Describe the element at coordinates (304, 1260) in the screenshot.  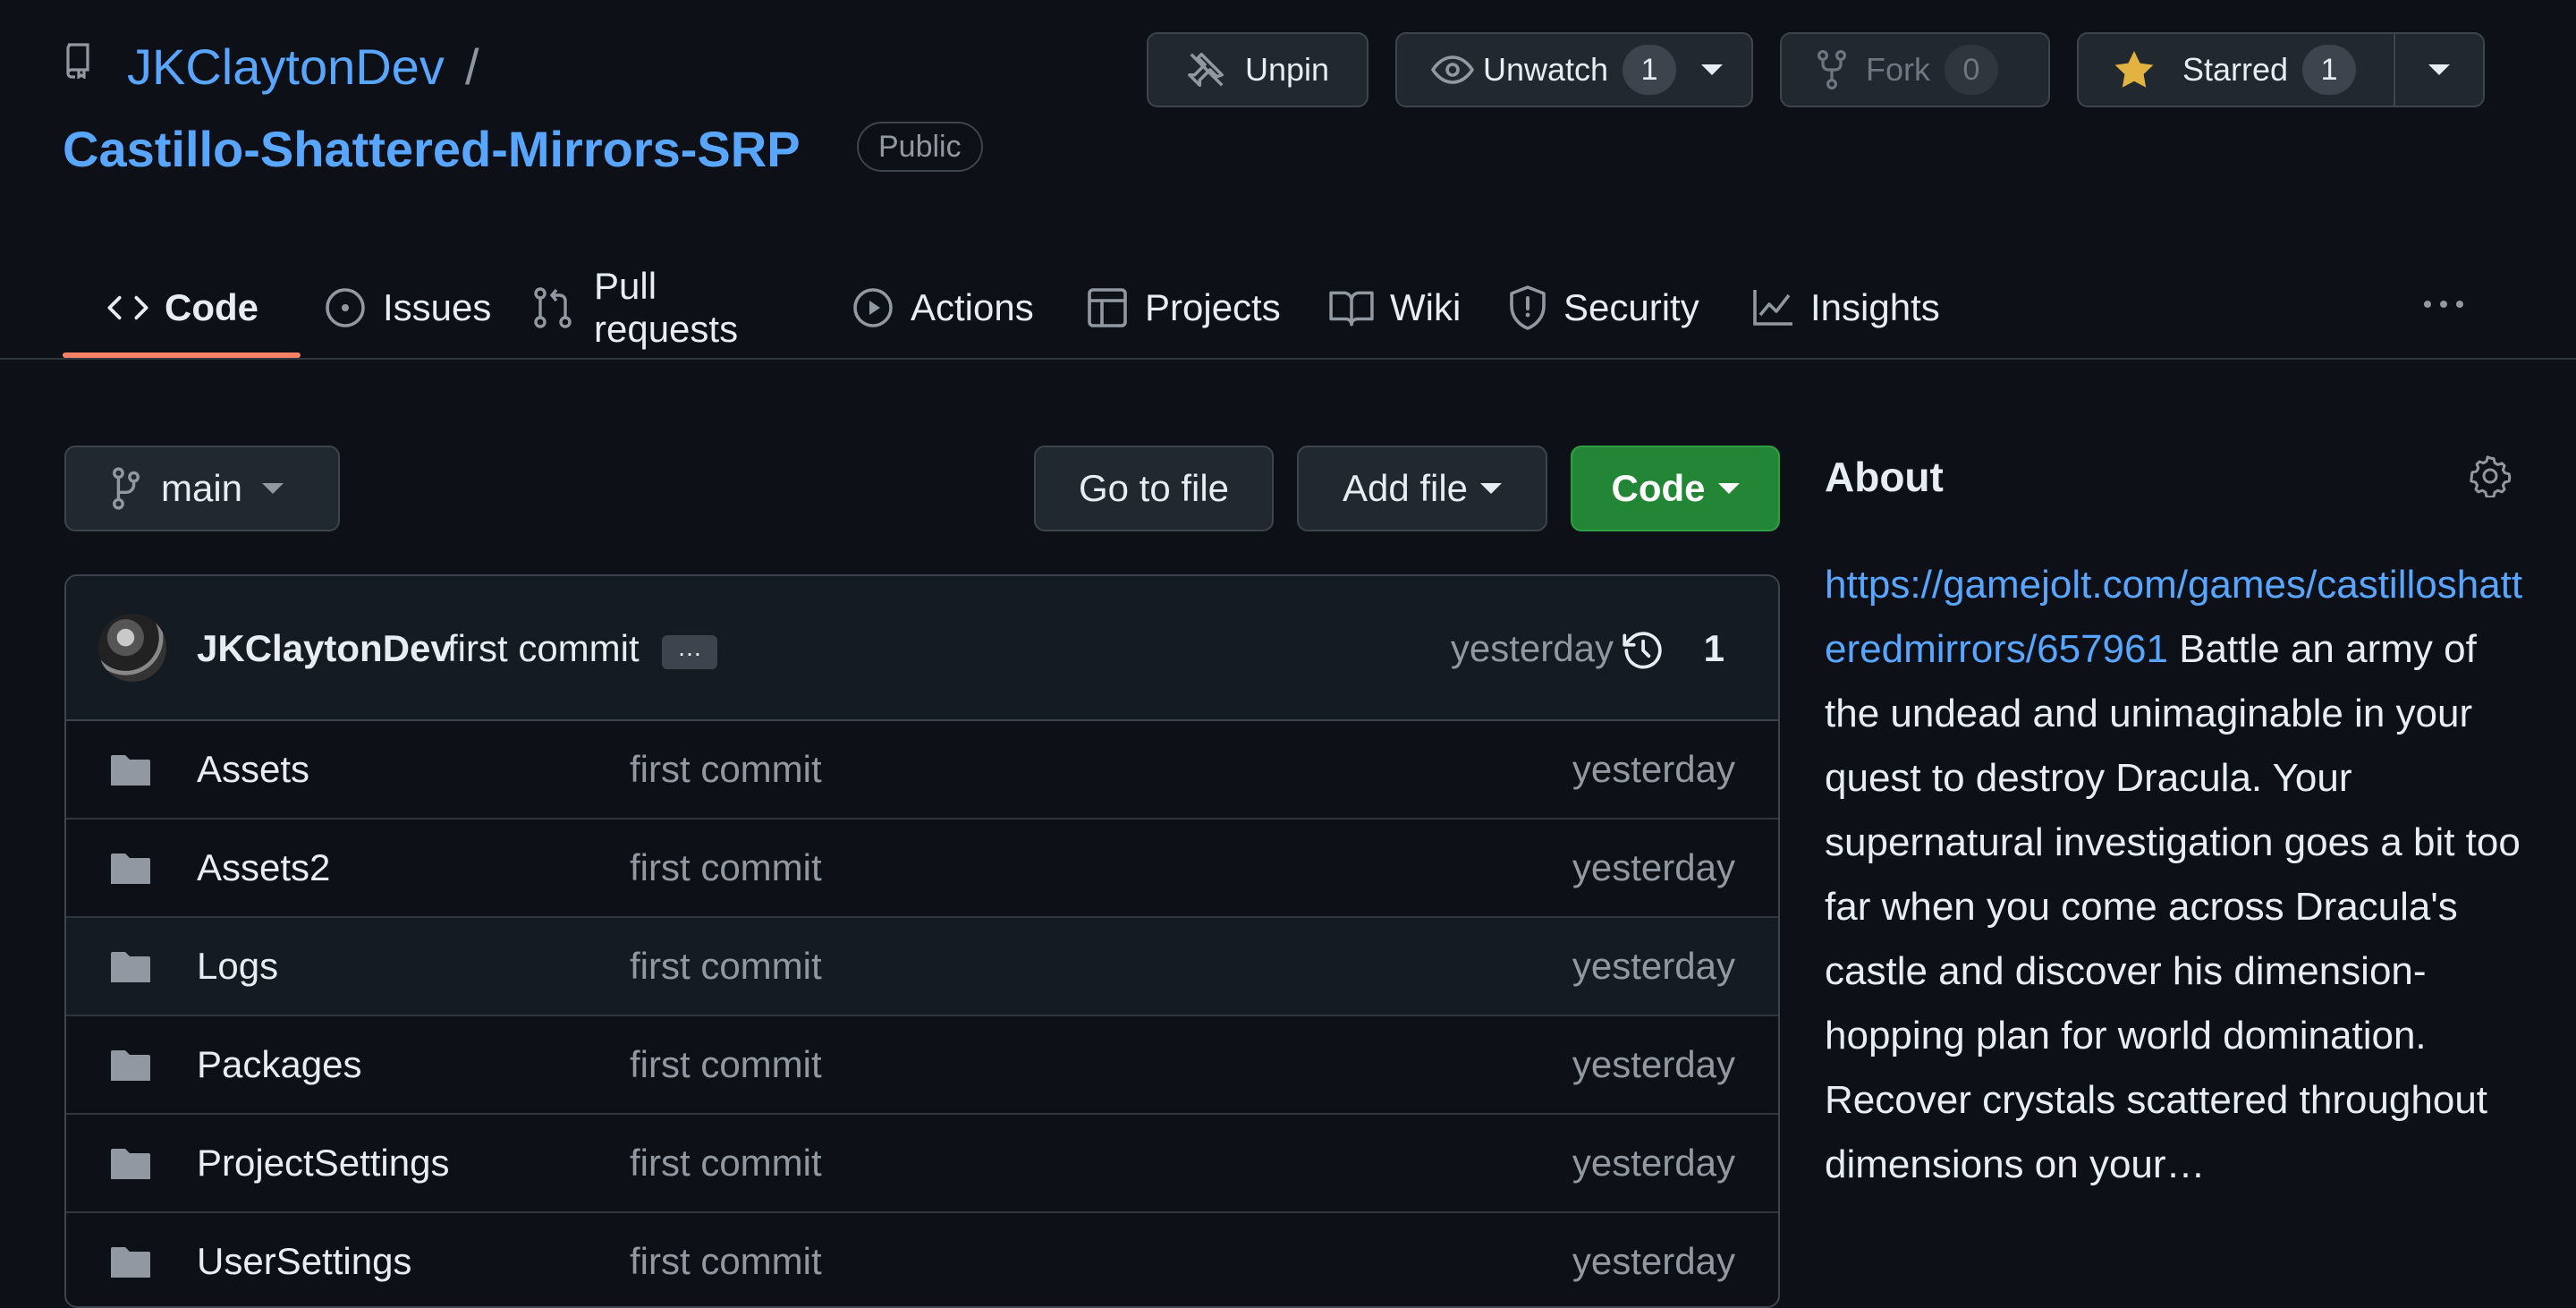
I see `file-name-link: UserSettings` at that location.